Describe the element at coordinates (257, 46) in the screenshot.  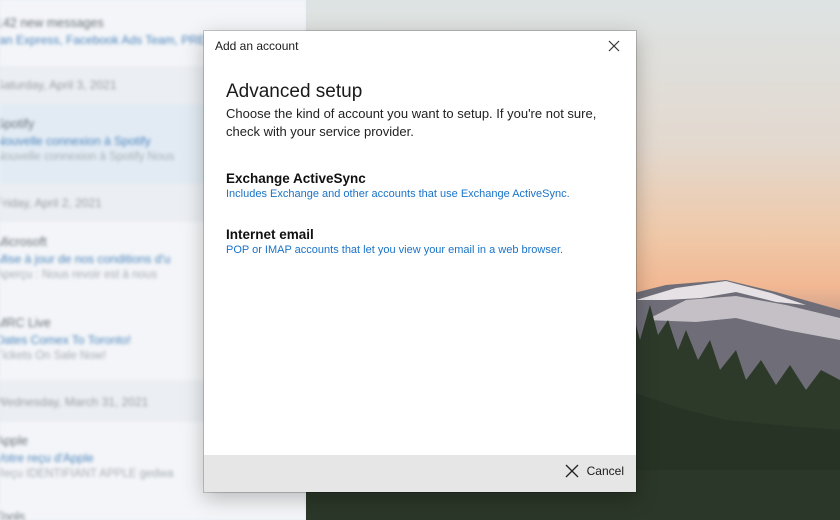
I see `dialog-title: Add an account` at that location.